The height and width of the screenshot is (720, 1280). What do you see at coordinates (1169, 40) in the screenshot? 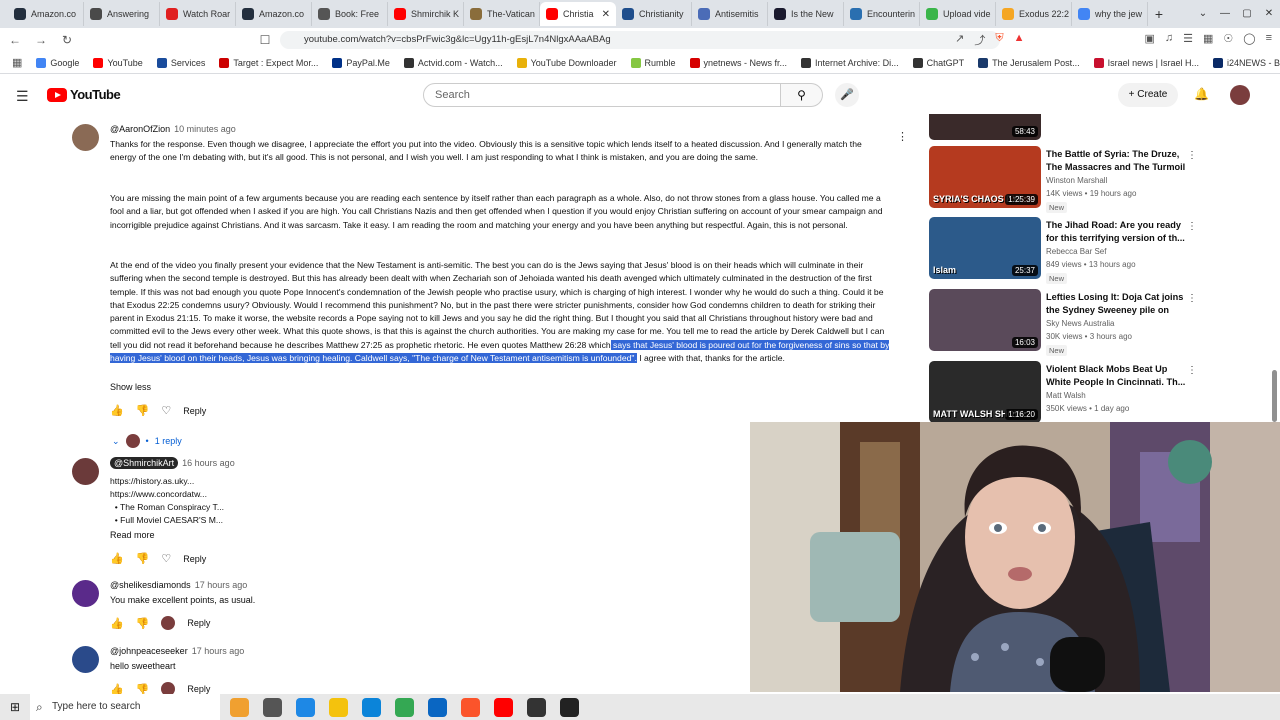
I see `media-icon: ♫` at bounding box center [1169, 40].